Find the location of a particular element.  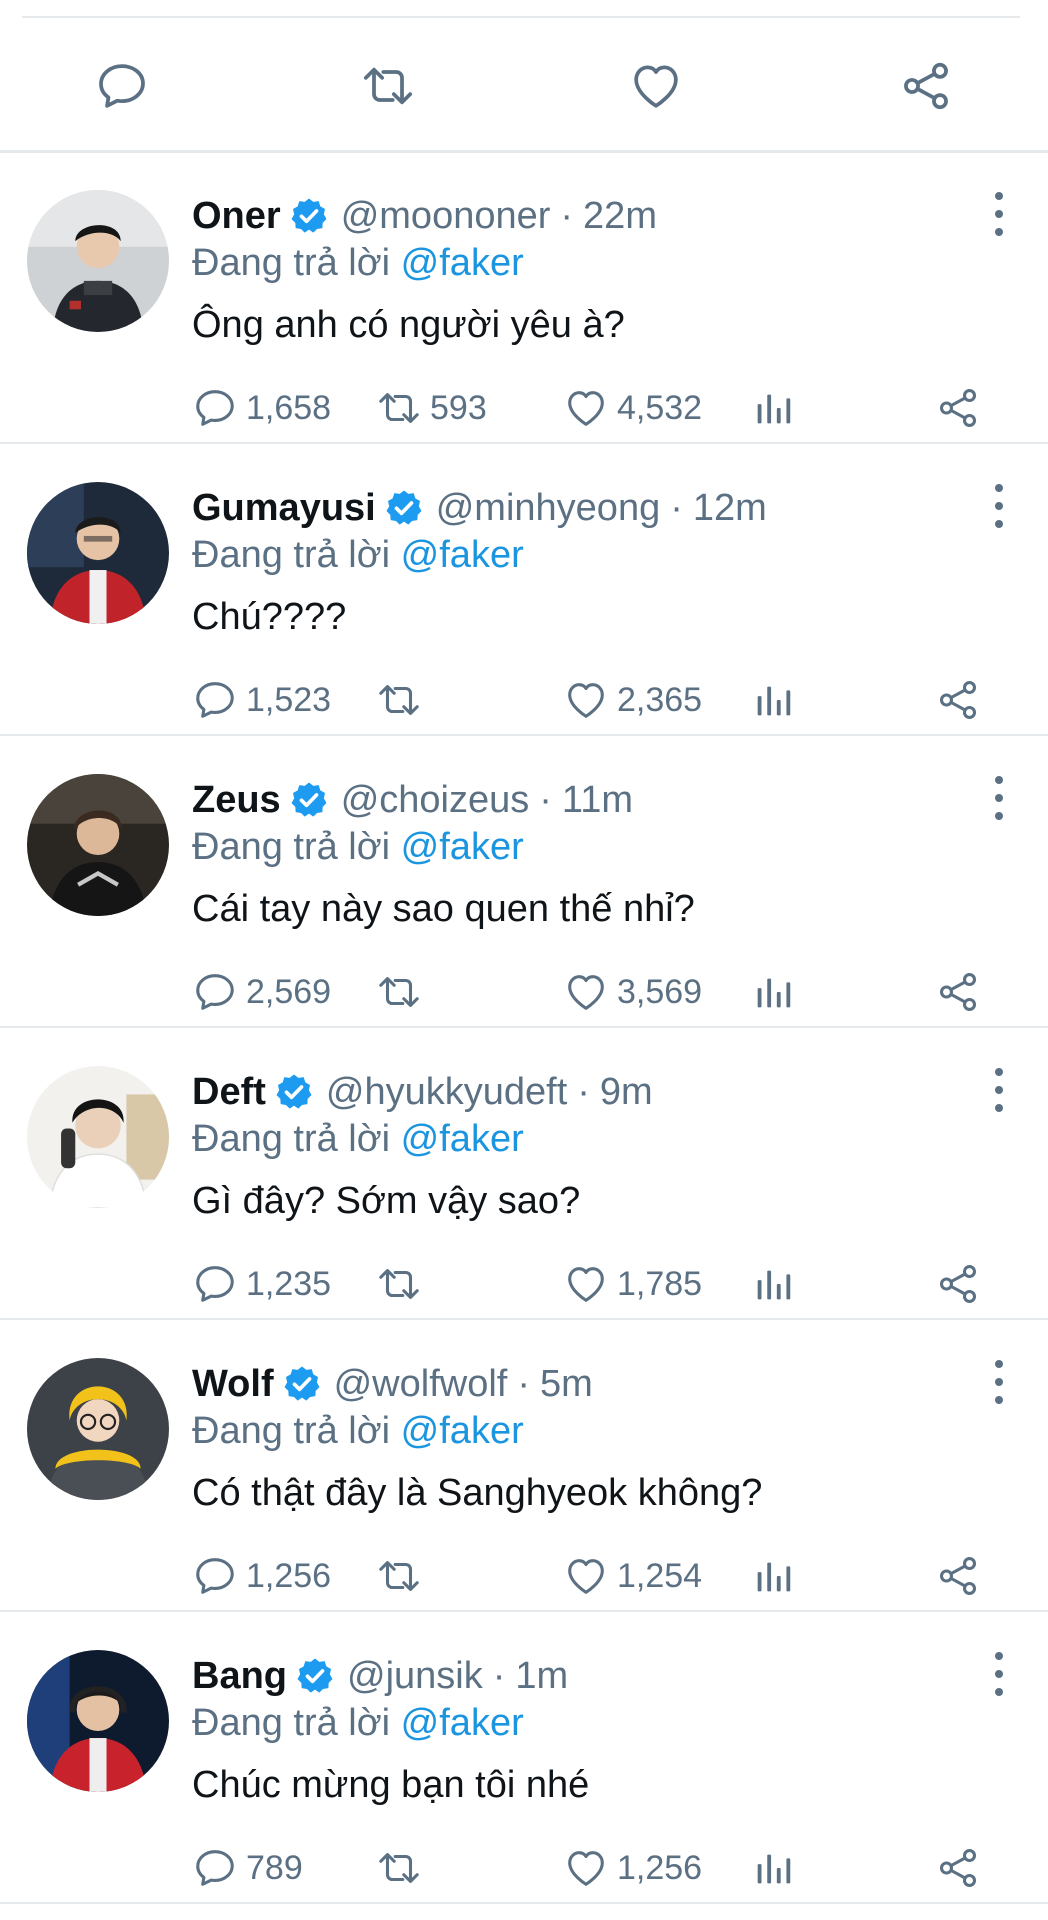

tweet-action-bar: 1,235 1,785 is located at coordinates (524, 1284).